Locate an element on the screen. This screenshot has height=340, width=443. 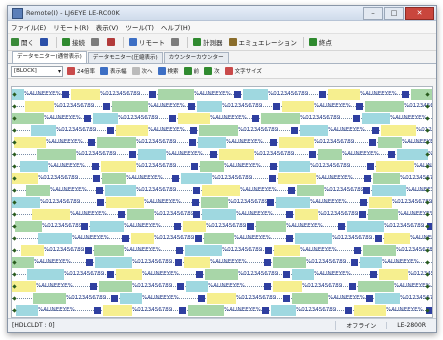
menu-file: ファイル(E) is located at coordinates (28, 27).